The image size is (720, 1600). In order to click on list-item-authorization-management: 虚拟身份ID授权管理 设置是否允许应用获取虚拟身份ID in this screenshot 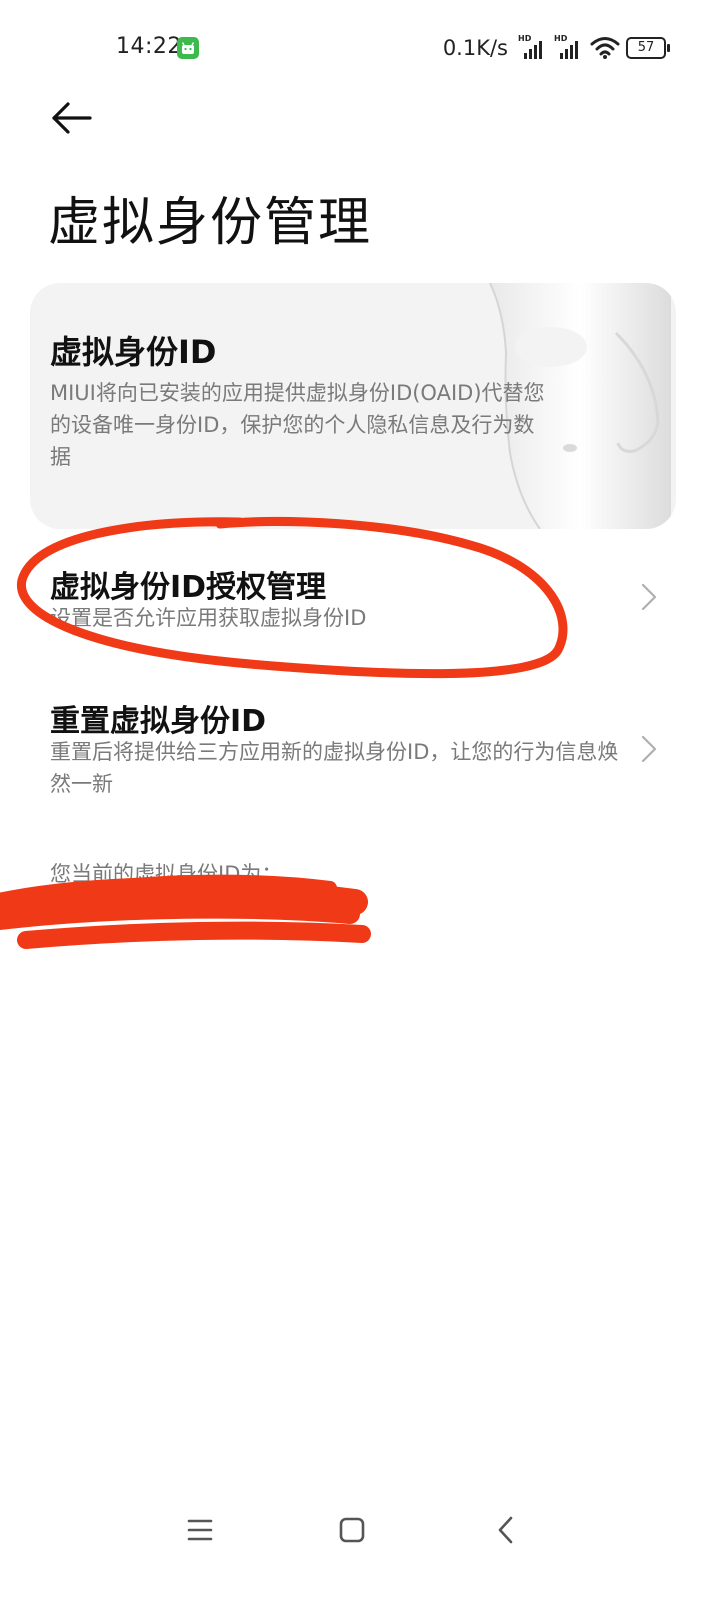, I will do `click(360, 602)`.